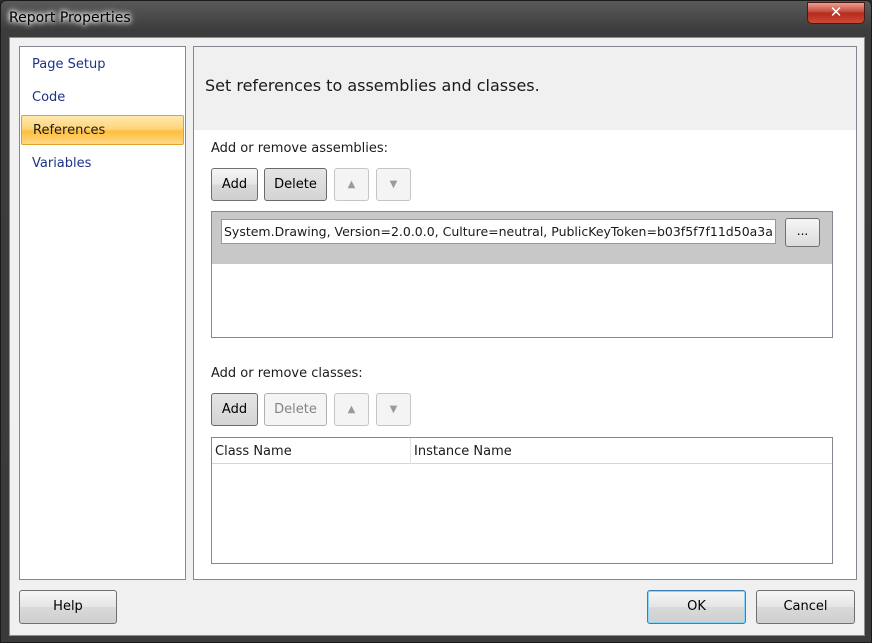 The image size is (872, 643). What do you see at coordinates (253, 451) in the screenshot?
I see `column-header-class-name: Class Name` at bounding box center [253, 451].